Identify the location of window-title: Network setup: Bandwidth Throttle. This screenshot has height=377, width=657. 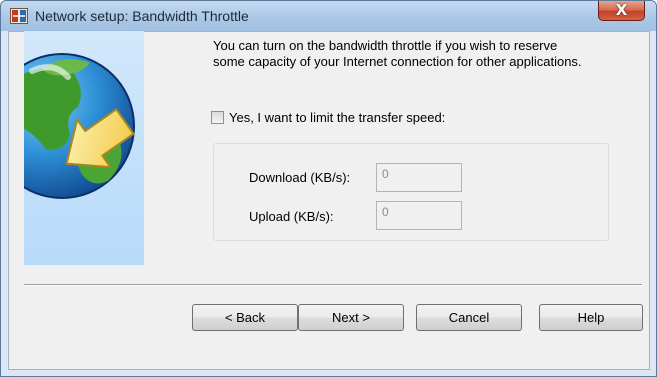
(142, 16).